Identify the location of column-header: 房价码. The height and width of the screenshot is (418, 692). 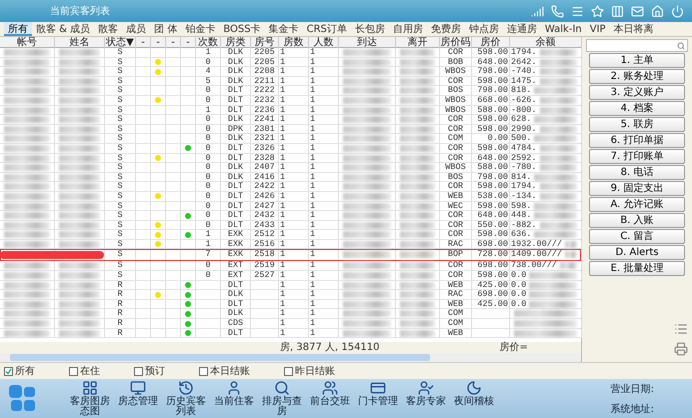
(456, 42).